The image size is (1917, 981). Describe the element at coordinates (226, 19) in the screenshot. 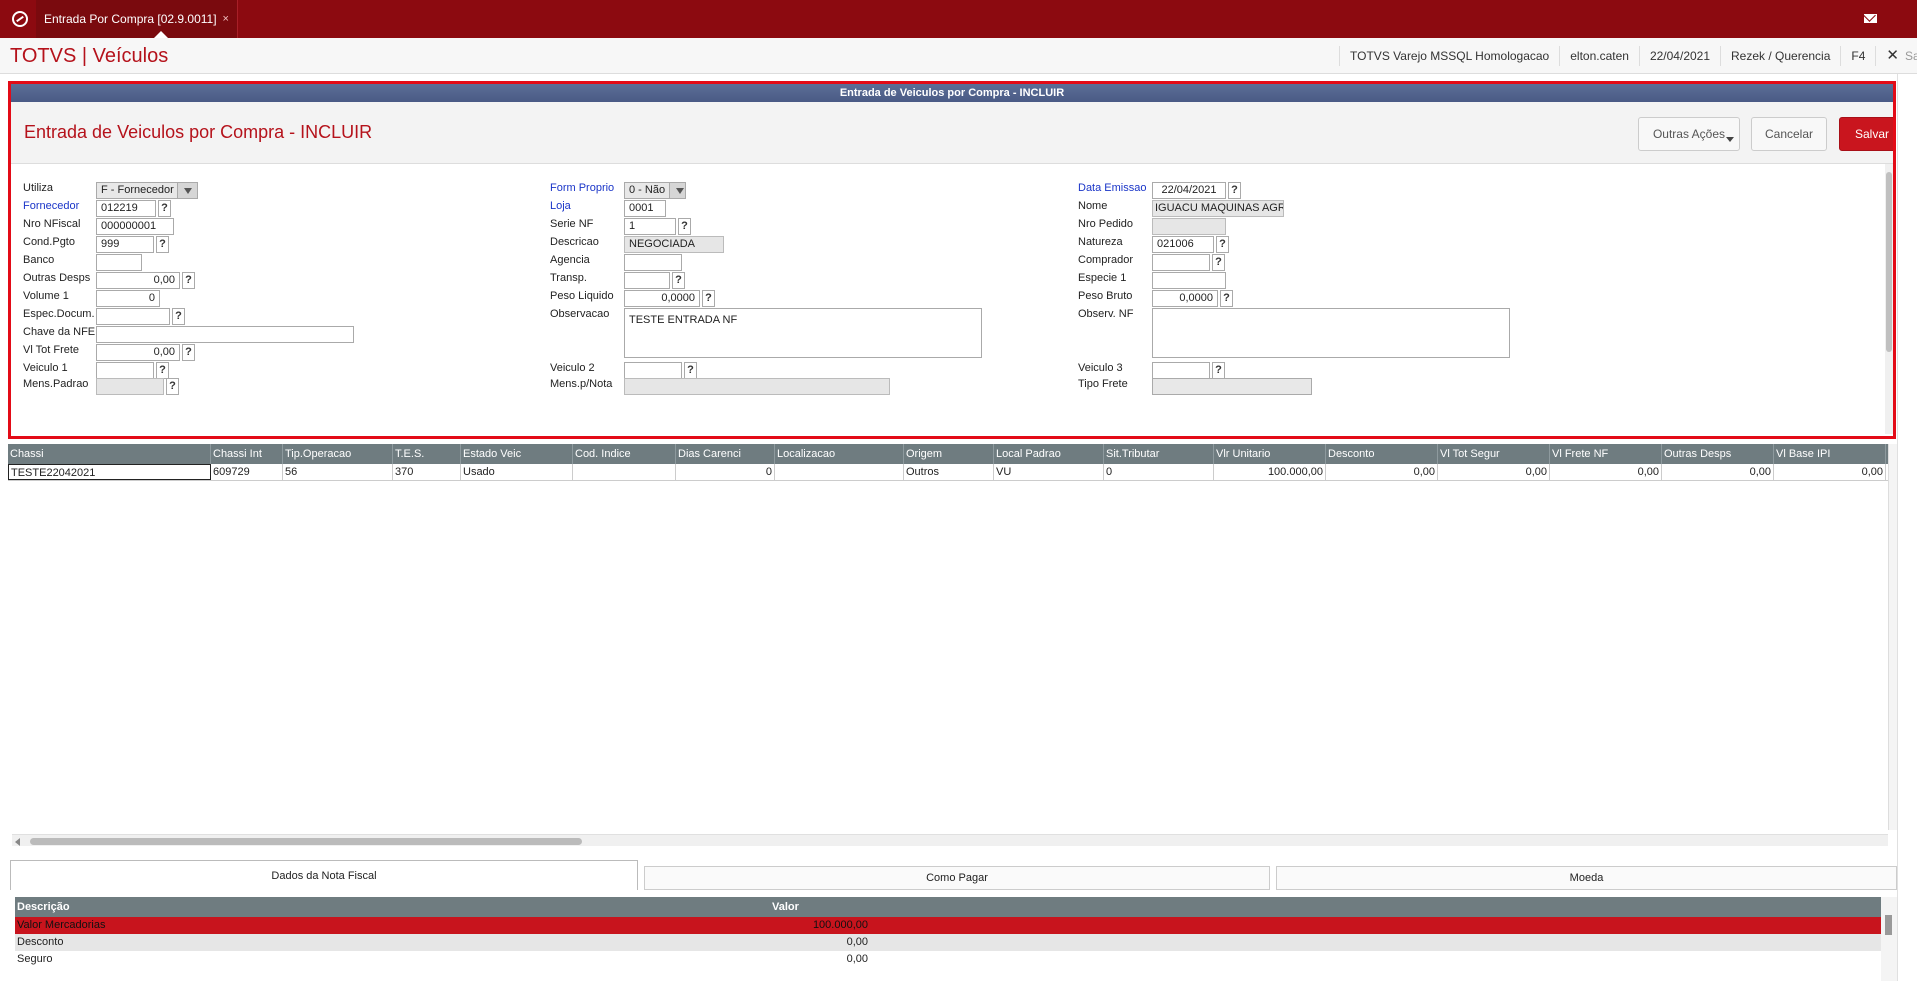

I see `close-tab-icon: ×` at that location.